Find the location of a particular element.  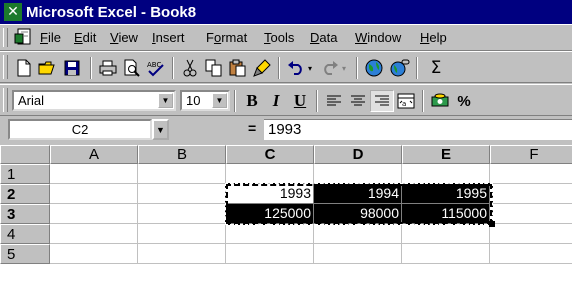

align-right-icon is located at coordinates (382, 101).